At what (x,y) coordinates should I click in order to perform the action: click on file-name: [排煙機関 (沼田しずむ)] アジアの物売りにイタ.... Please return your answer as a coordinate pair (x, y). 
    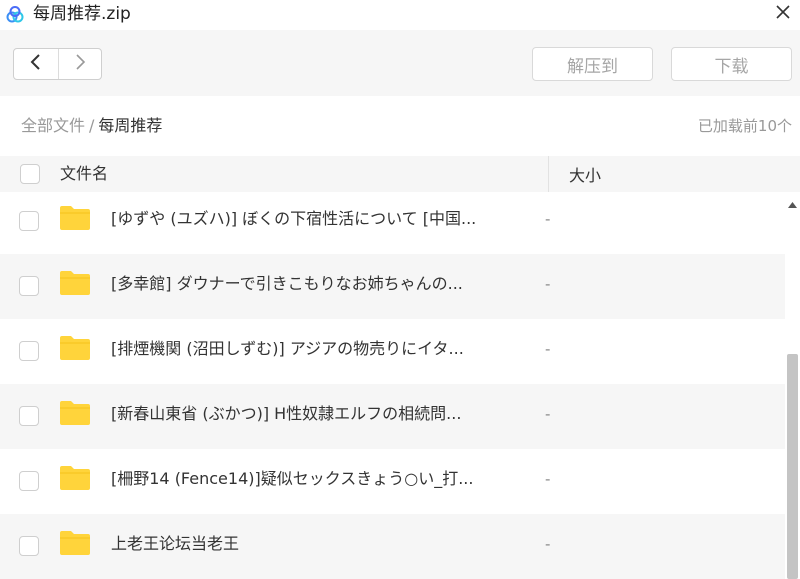
    Looking at the image, I should click on (287, 348).